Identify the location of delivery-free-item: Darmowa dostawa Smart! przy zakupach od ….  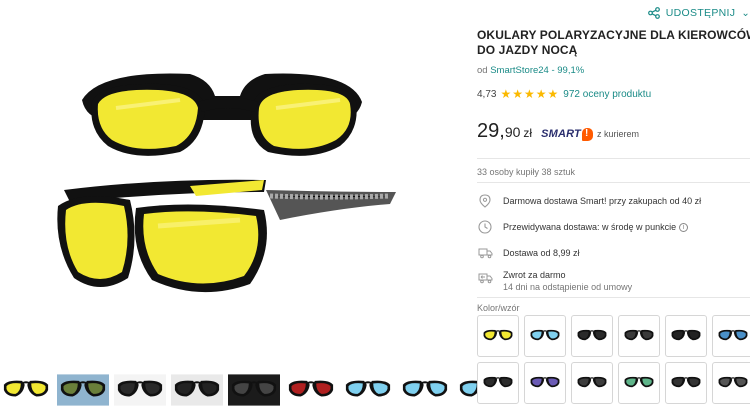
(613, 201).